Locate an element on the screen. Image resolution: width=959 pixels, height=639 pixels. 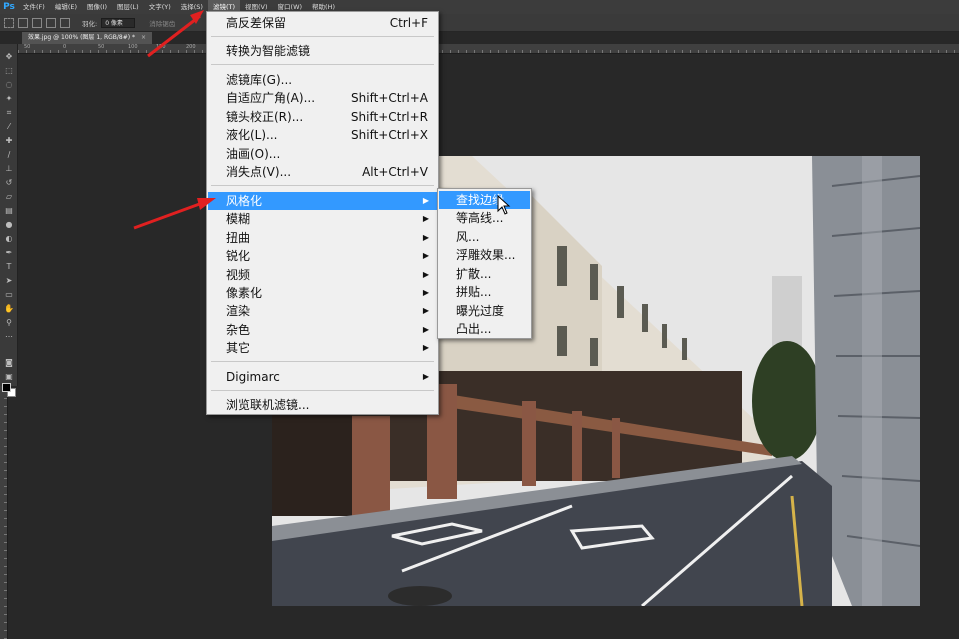
mouse-pointer-icon is located at coordinates (504, 205).